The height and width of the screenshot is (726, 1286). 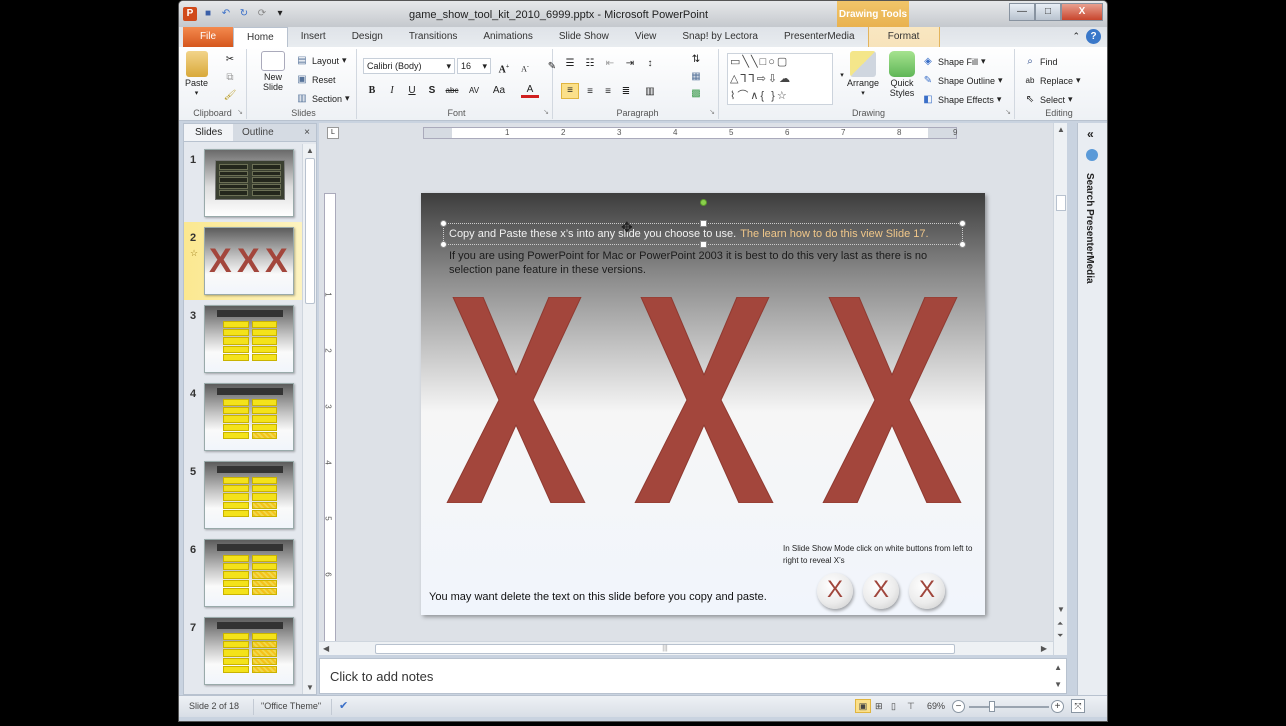 I want to click on increase-indent-icon: ⇥, so click(x=630, y=63).